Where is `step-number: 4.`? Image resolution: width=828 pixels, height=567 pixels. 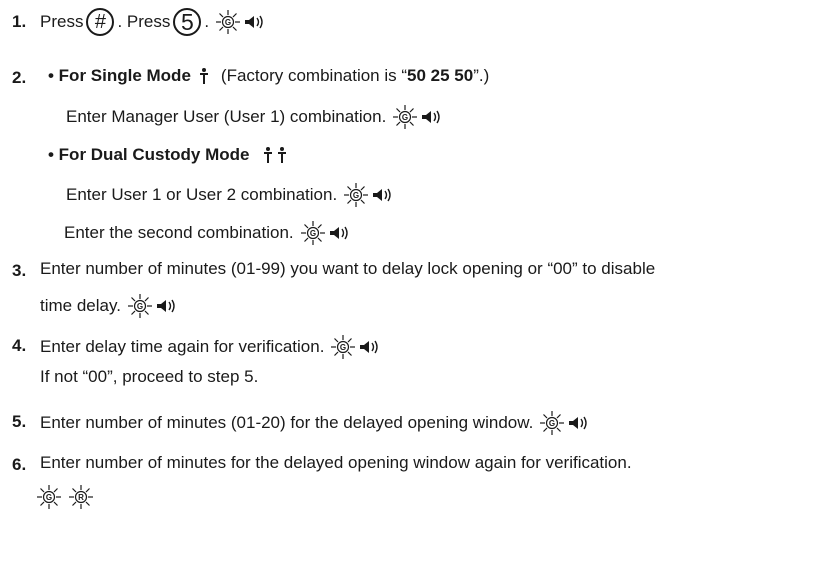
step-number: 4. is located at coordinates (19, 345).